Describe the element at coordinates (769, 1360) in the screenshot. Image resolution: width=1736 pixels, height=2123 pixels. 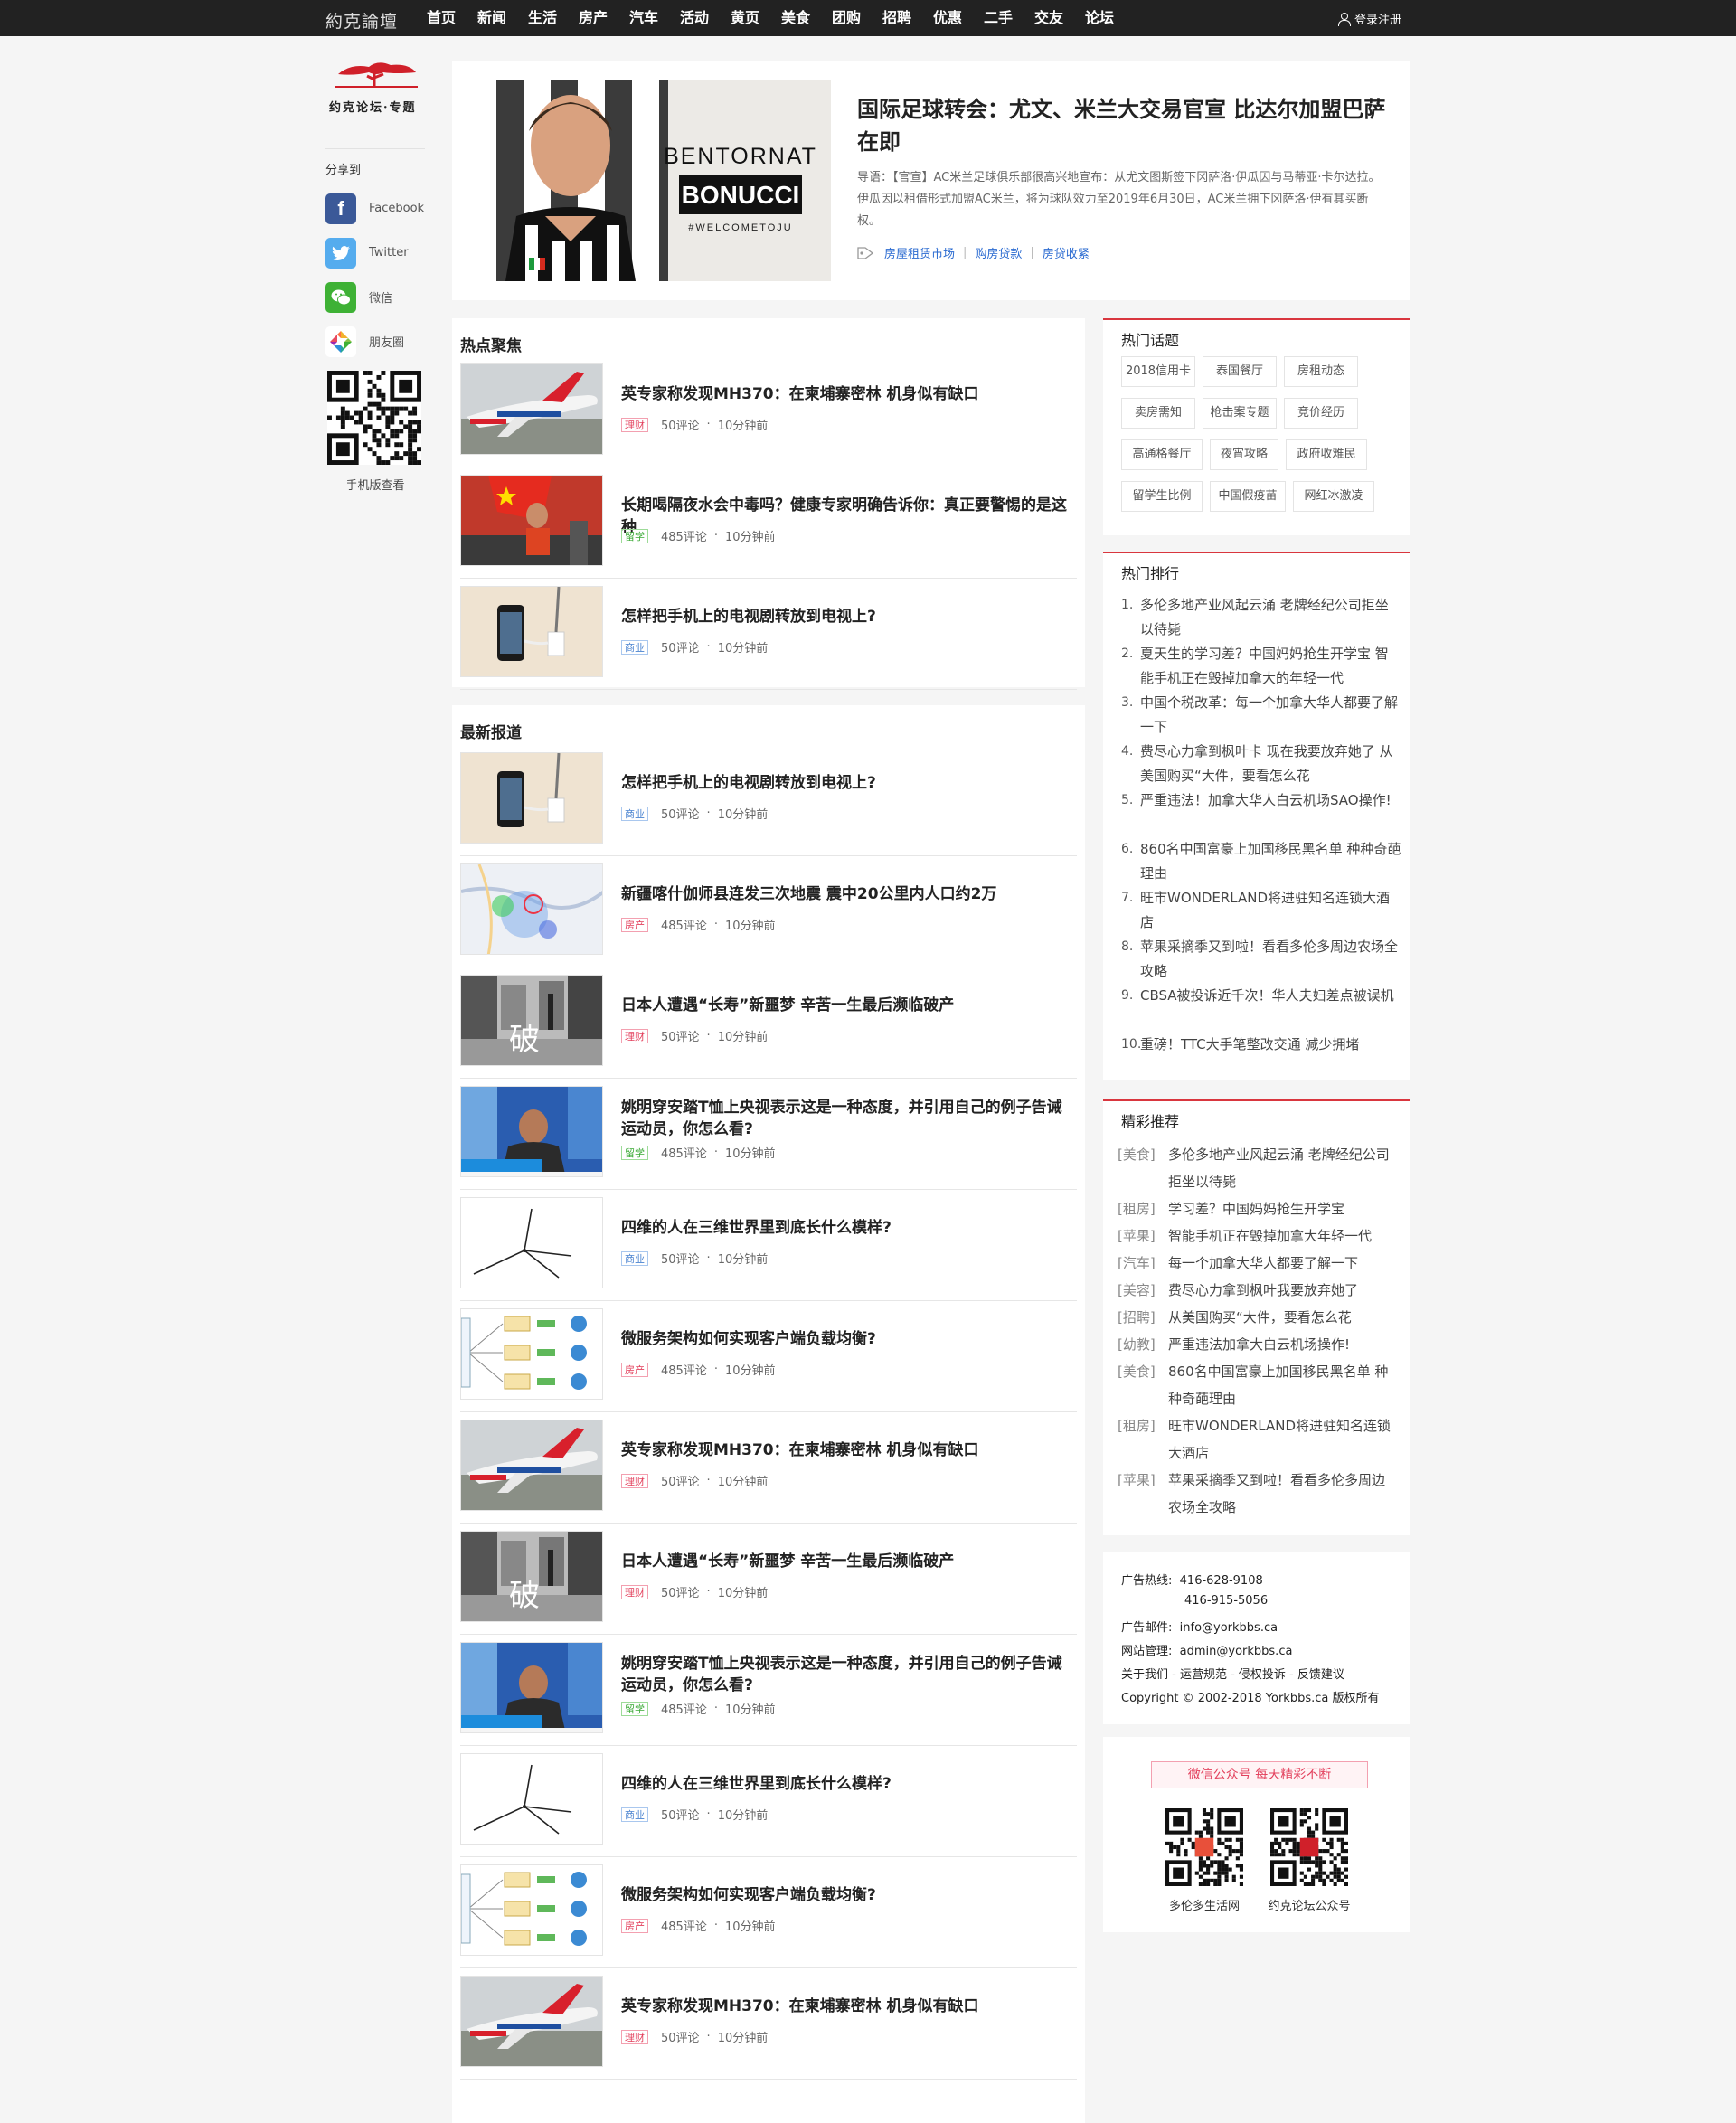
I see `article-item: 微服务架构如何实现客户端负载均衡? 房产 485评论 · 10分钟前` at that location.